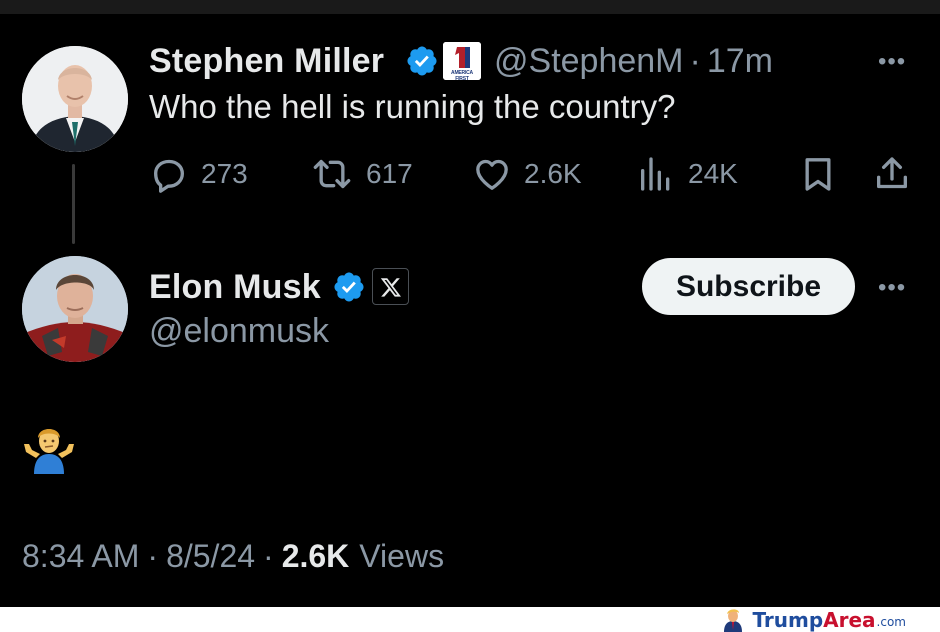  I want to click on like-count: 2.6K, so click(553, 173).